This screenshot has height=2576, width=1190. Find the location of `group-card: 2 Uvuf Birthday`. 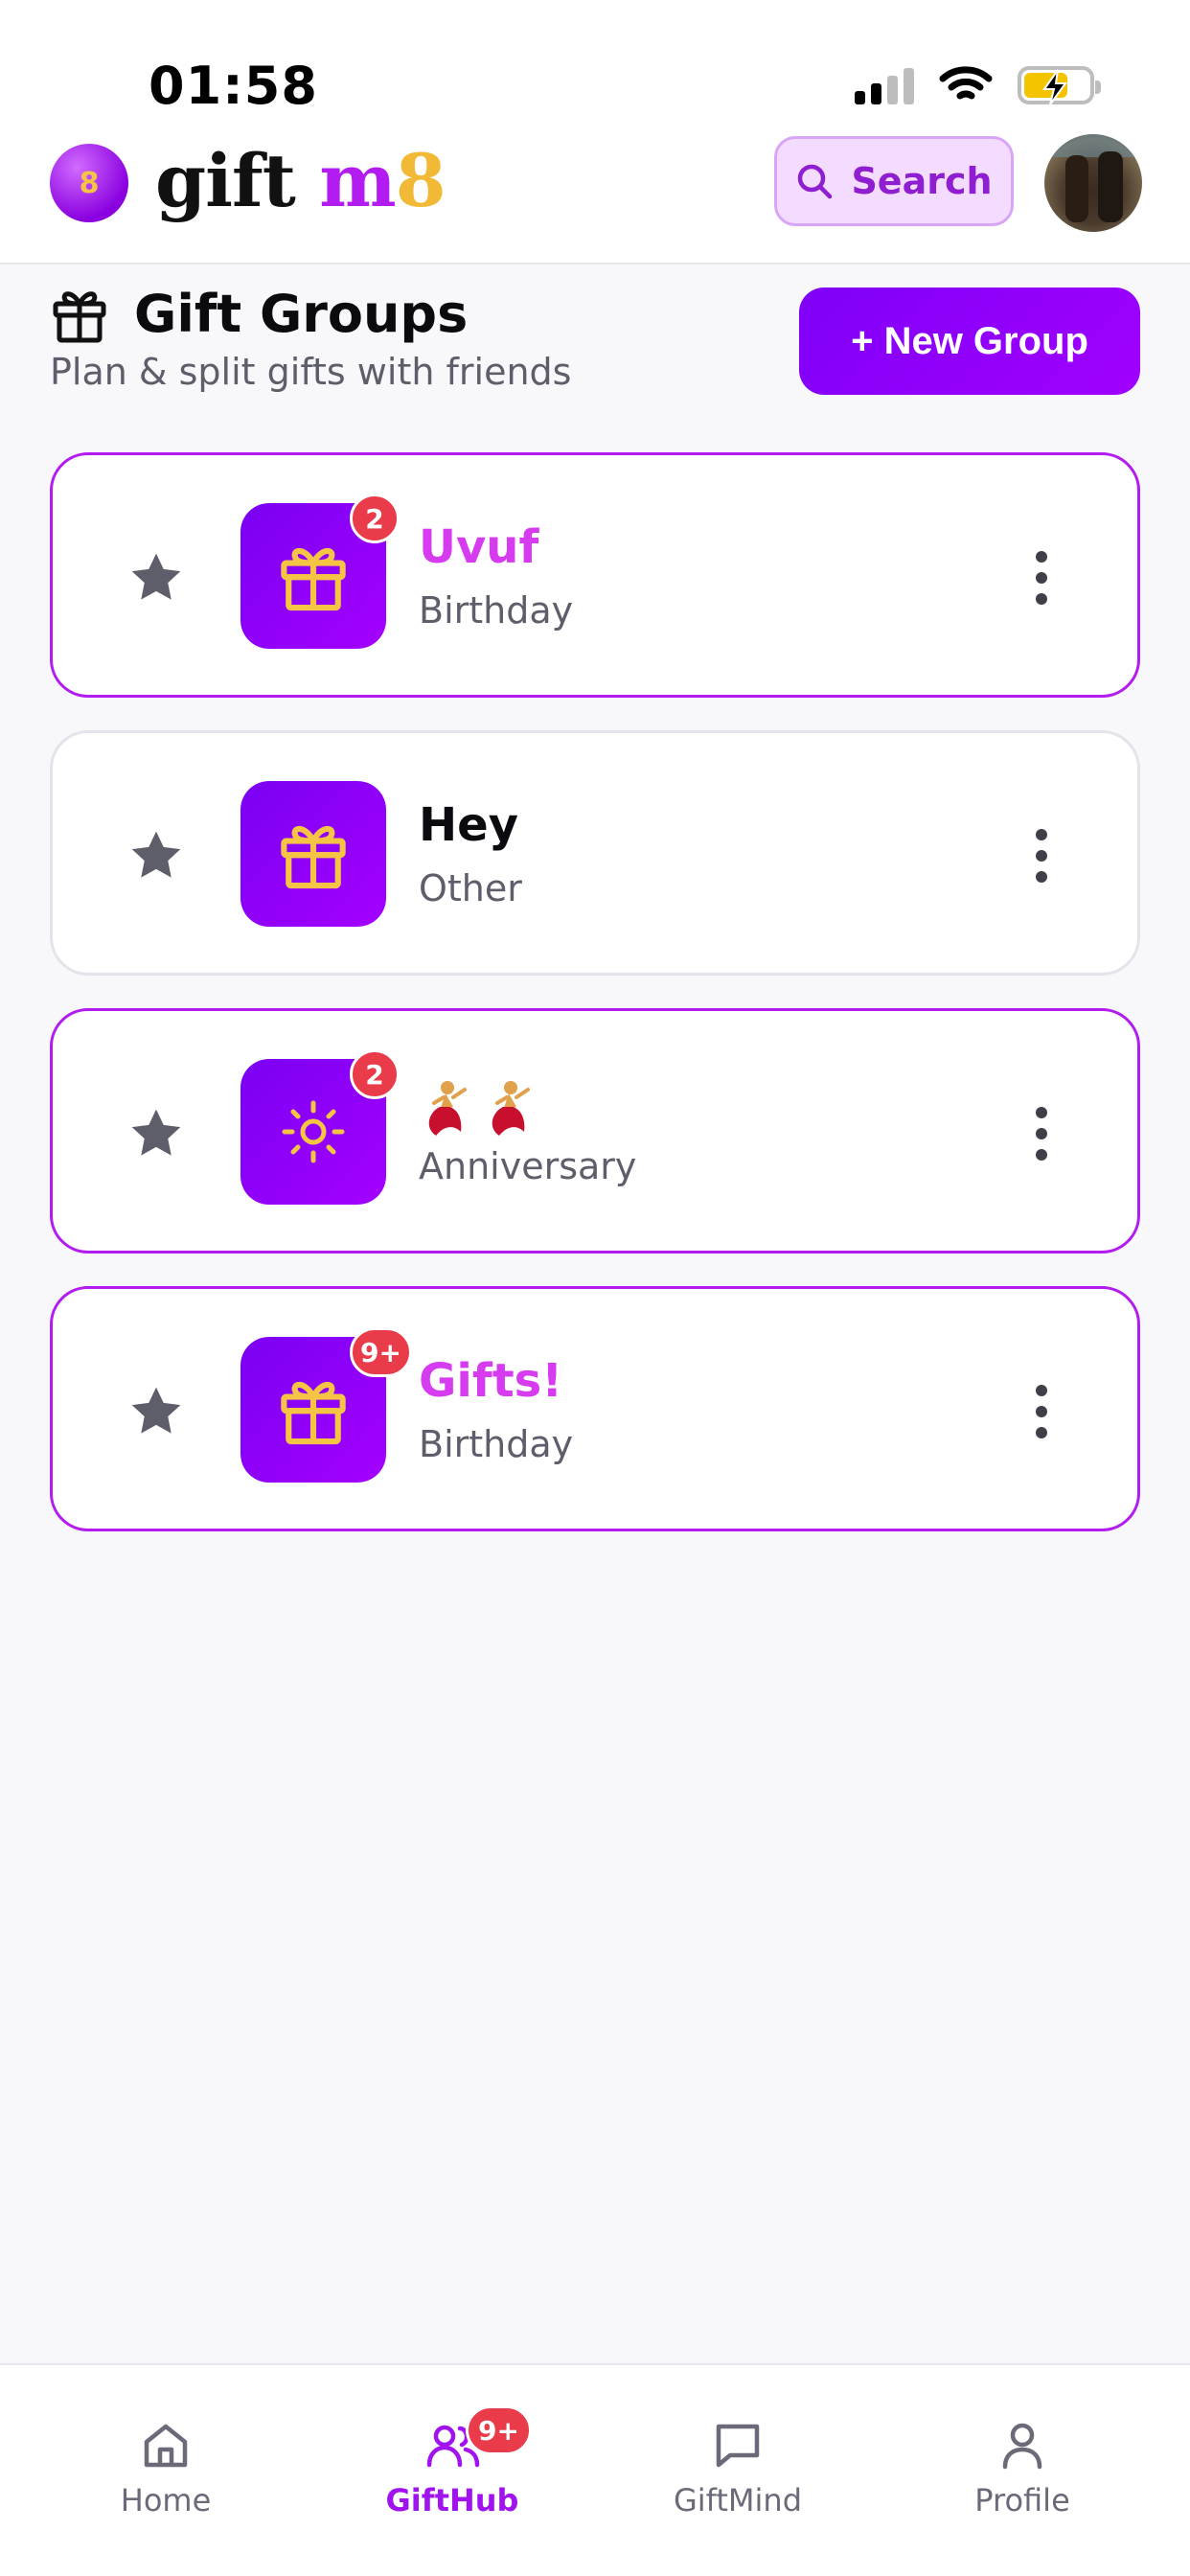

group-card: 2 Uvuf Birthday is located at coordinates (595, 575).